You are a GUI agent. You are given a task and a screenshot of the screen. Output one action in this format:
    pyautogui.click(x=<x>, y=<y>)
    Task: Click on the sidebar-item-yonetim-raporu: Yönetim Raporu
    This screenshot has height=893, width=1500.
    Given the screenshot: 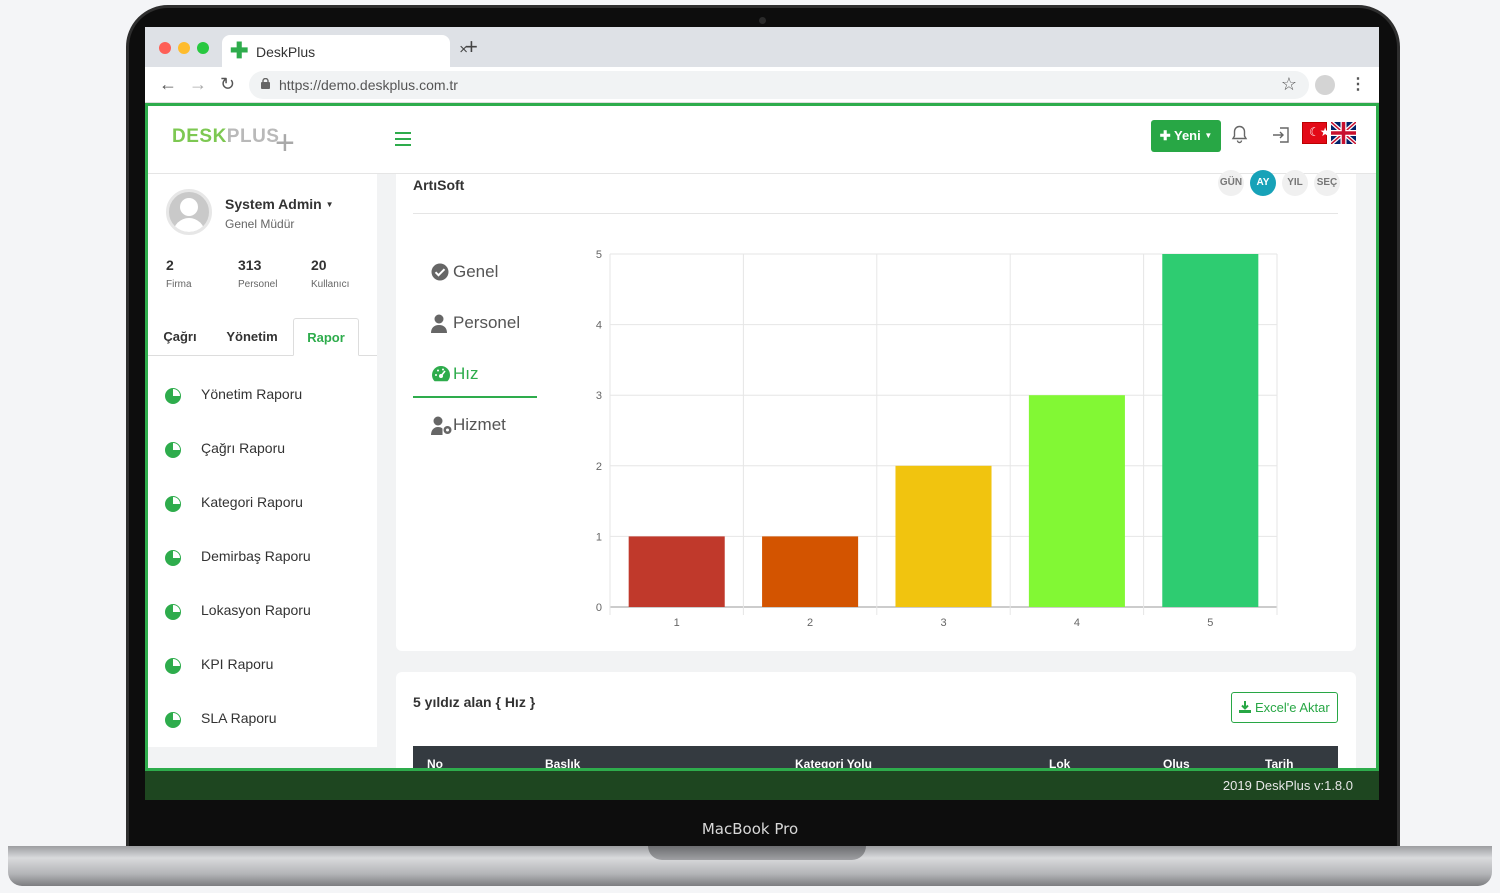 What is the action you would take?
    pyautogui.click(x=262, y=396)
    